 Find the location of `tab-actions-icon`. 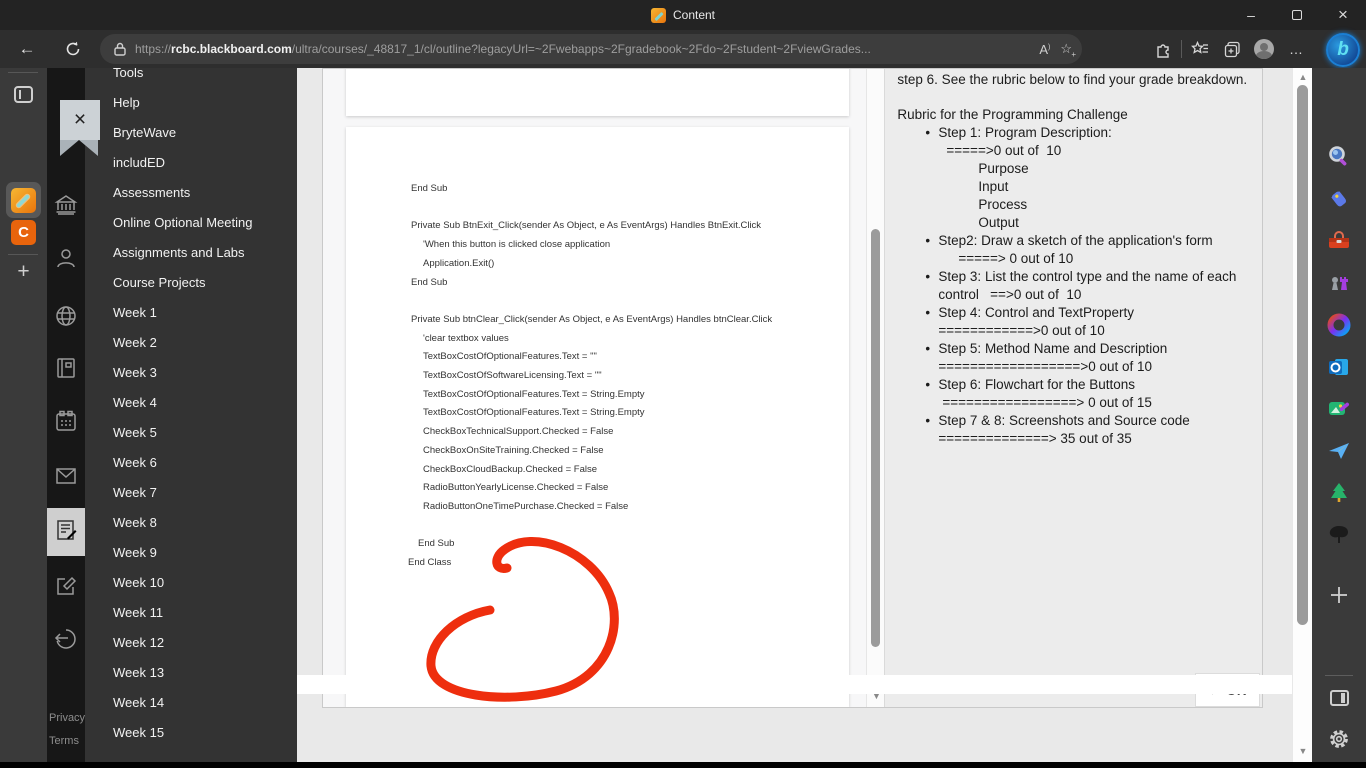

tab-actions-icon is located at coordinates (23, 94).